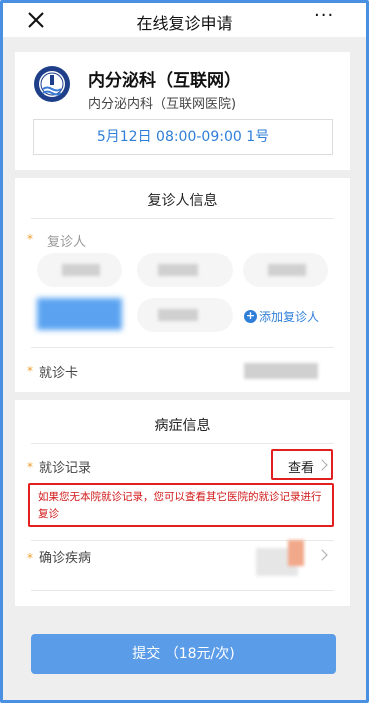  I want to click on card-label: 就诊卡, so click(59, 373).